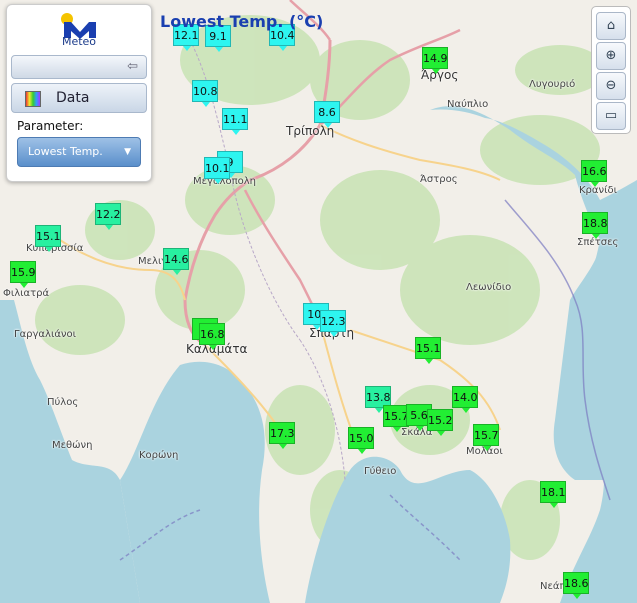 This screenshot has width=637, height=603. What do you see at coordinates (159, 455) in the screenshot?
I see `place-koroni: Κορώνη` at bounding box center [159, 455].